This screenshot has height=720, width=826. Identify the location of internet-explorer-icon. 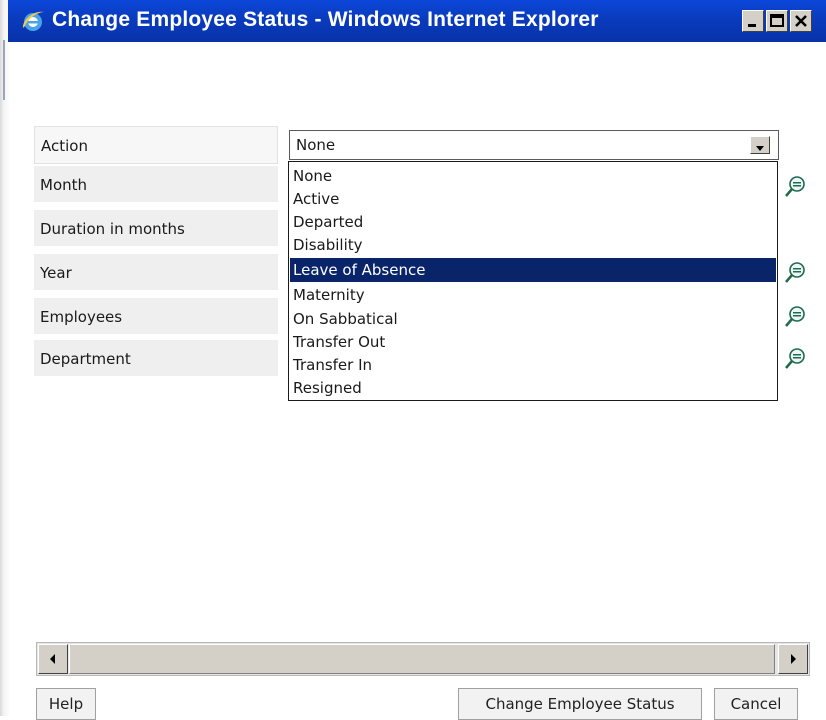
(33, 21).